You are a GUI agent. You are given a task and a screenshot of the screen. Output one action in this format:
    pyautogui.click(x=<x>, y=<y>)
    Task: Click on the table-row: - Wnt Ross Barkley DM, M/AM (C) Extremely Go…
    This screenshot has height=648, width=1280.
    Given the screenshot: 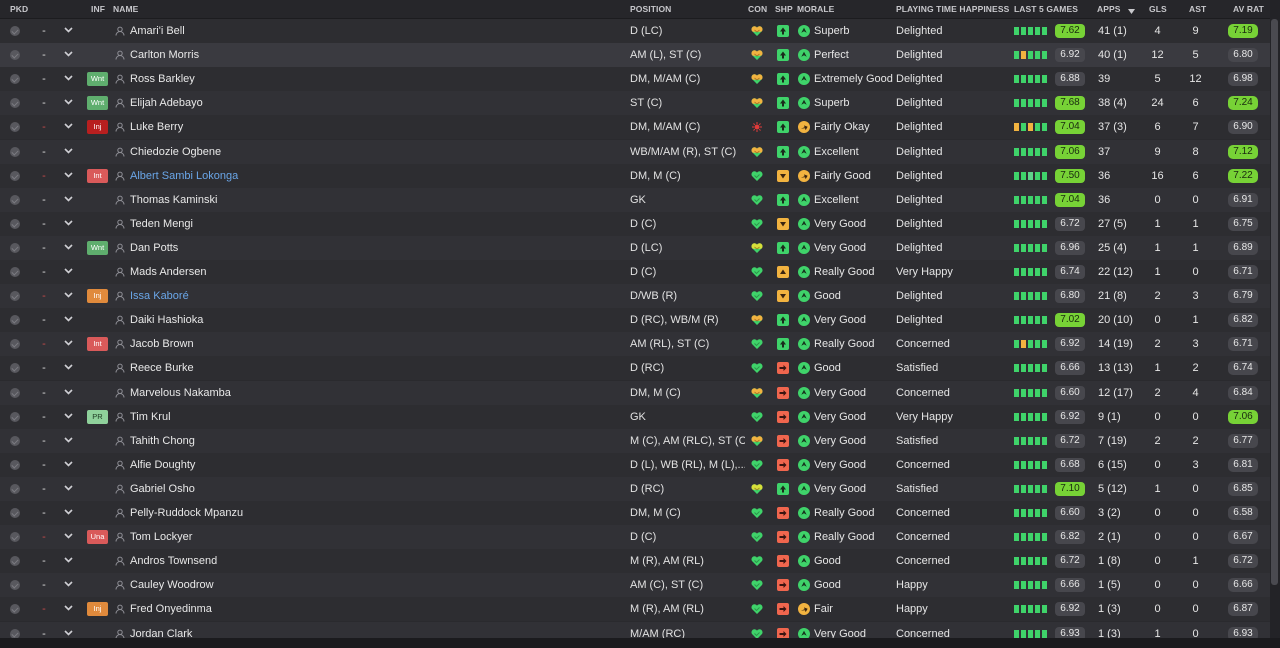 What is the action you would take?
    pyautogui.click(x=635, y=79)
    